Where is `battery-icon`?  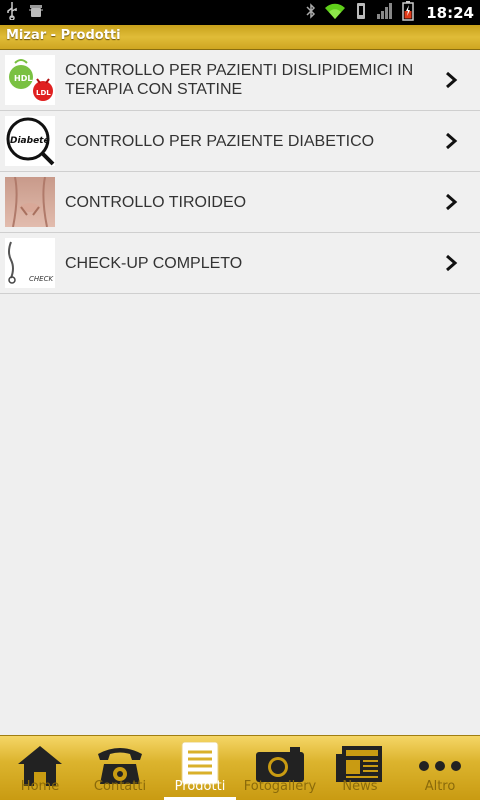
battery-icon is located at coordinates (408, 12).